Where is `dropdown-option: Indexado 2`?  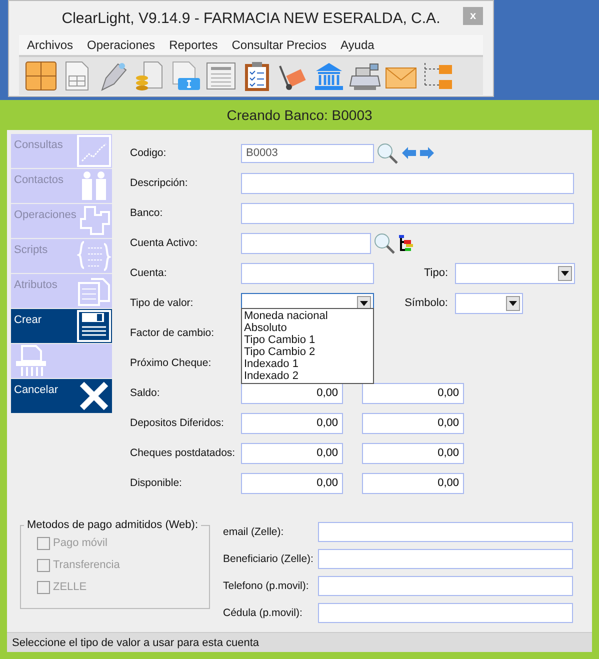
dropdown-option: Indexado 2 is located at coordinates (307, 376).